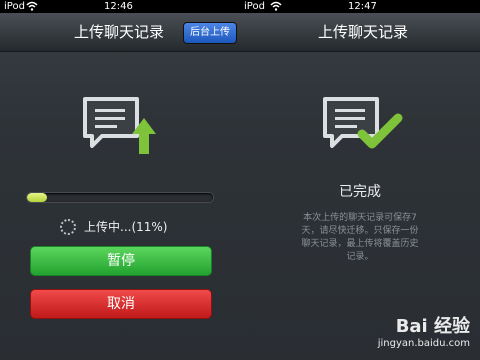 The image size is (480, 360). I want to click on upload-chat-icon, so click(123, 130).